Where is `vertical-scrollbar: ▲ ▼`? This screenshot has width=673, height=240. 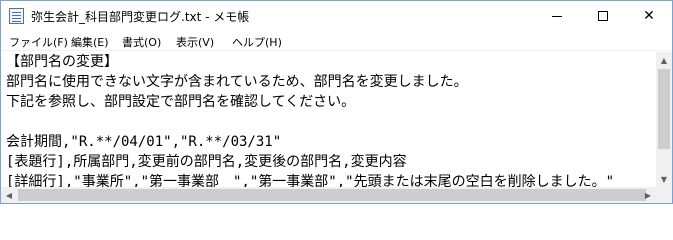
vertical-scrollbar: ▲ ▼ is located at coordinates (664, 119).